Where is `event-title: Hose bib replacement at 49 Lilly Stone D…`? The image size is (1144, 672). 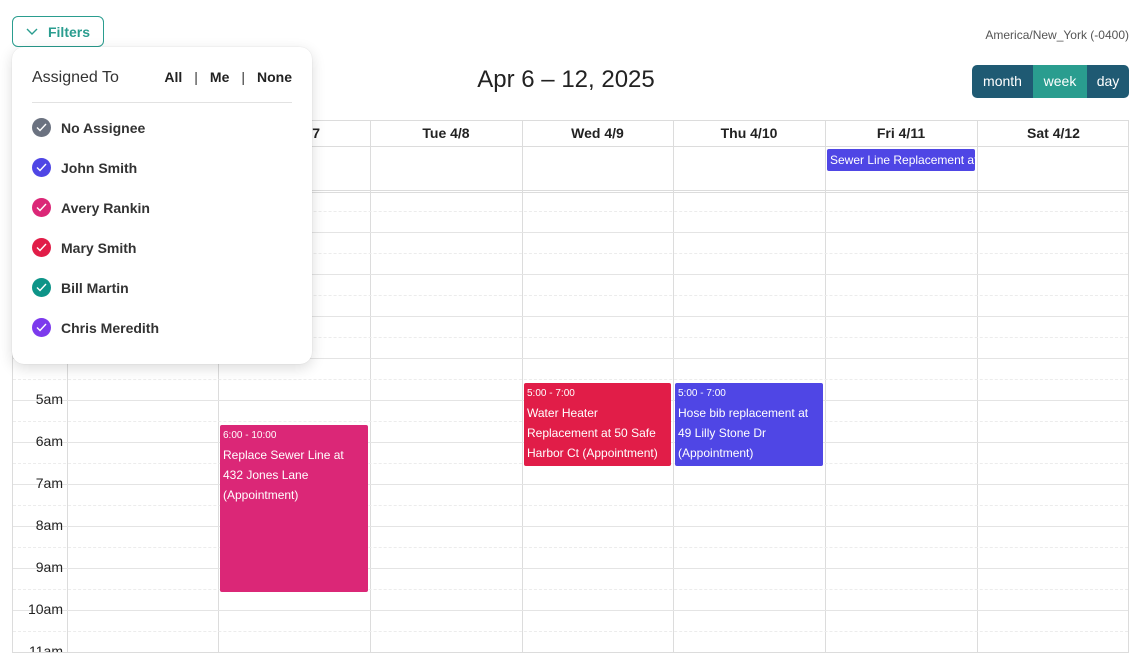 event-title: Hose bib replacement at 49 Lilly Stone D… is located at coordinates (743, 433).